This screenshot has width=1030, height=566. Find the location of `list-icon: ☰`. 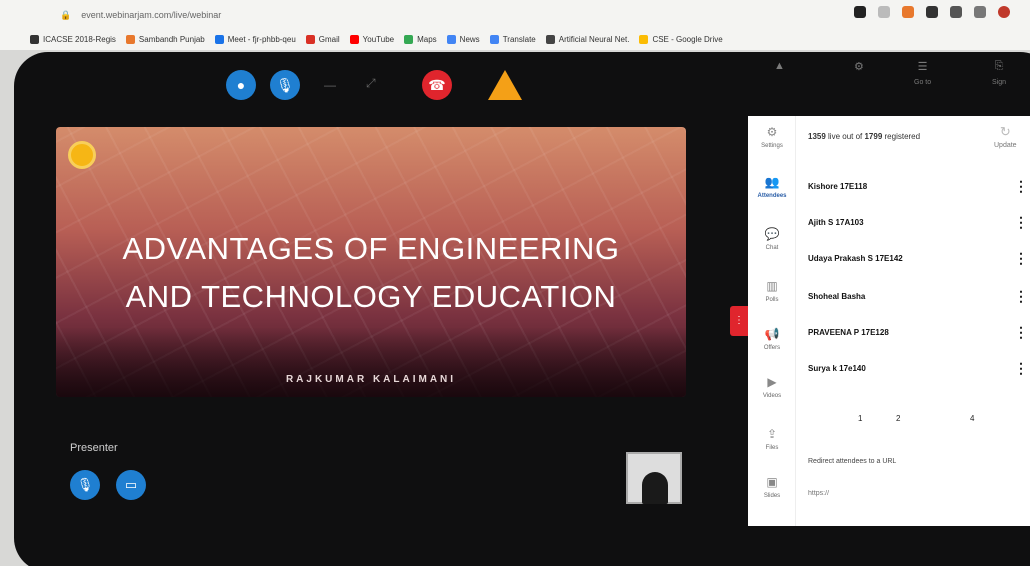

list-icon: ☰ is located at coordinates (922, 67).